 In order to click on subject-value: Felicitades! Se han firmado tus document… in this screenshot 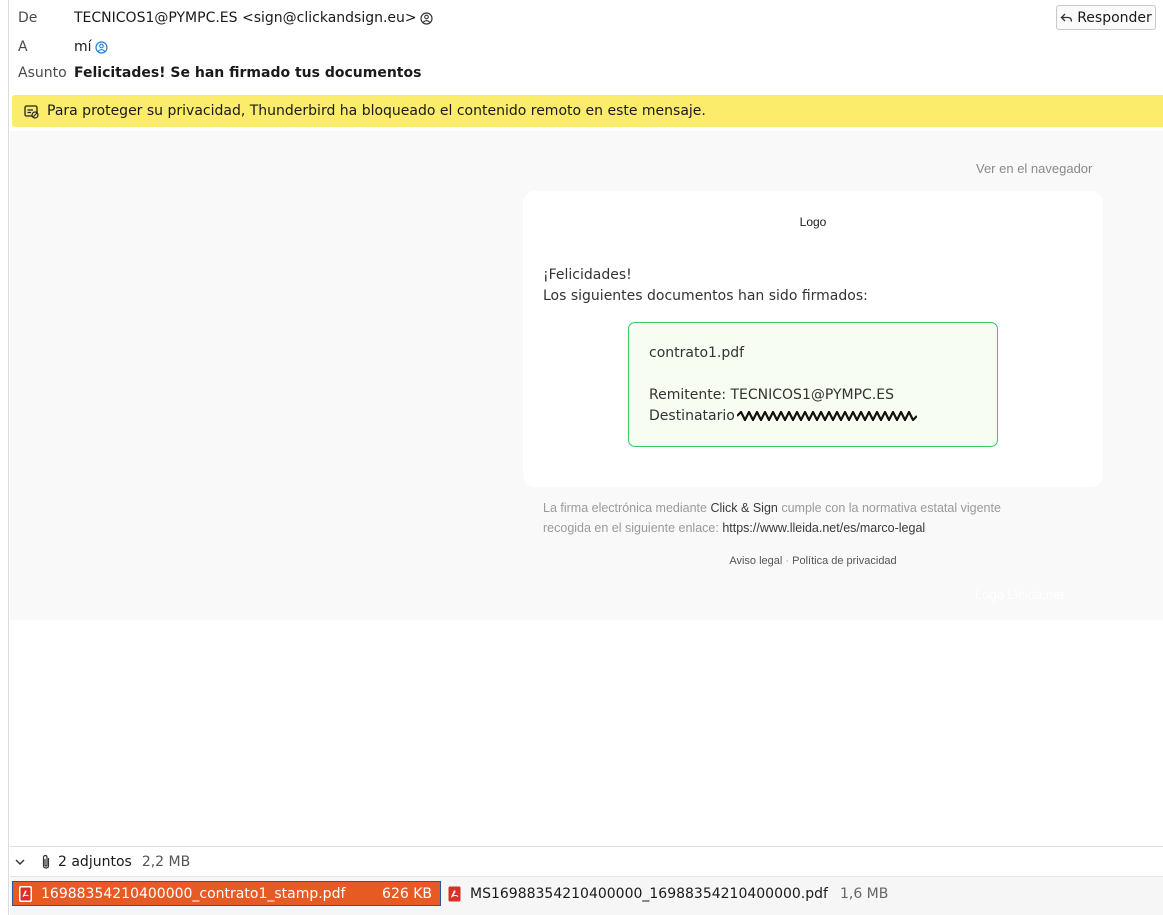, I will do `click(248, 73)`.